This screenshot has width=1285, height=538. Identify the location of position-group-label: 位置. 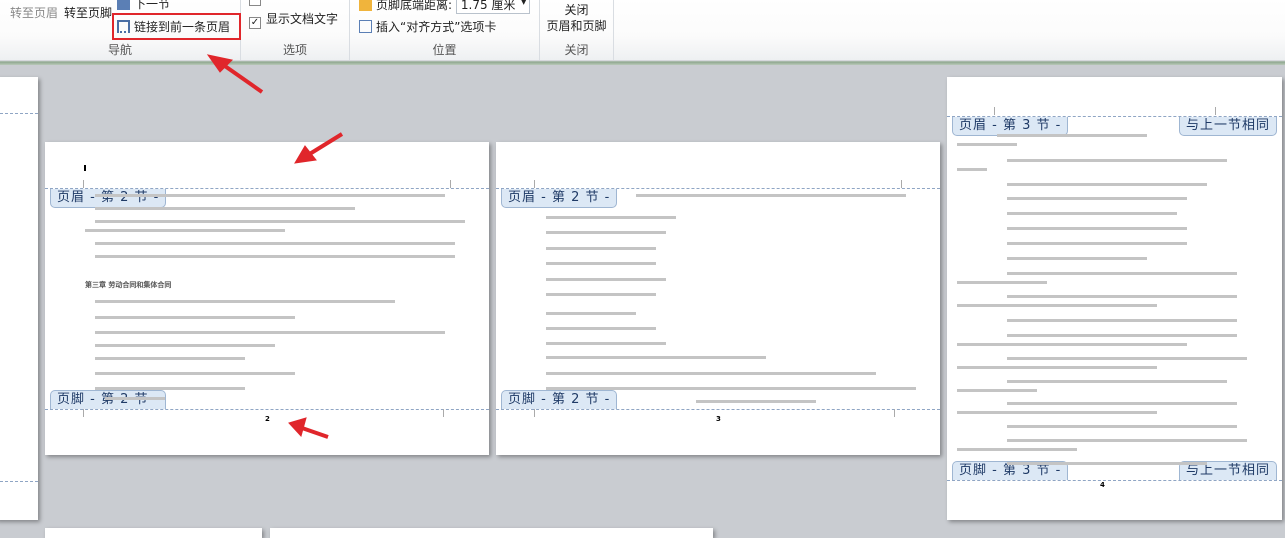
(444, 50).